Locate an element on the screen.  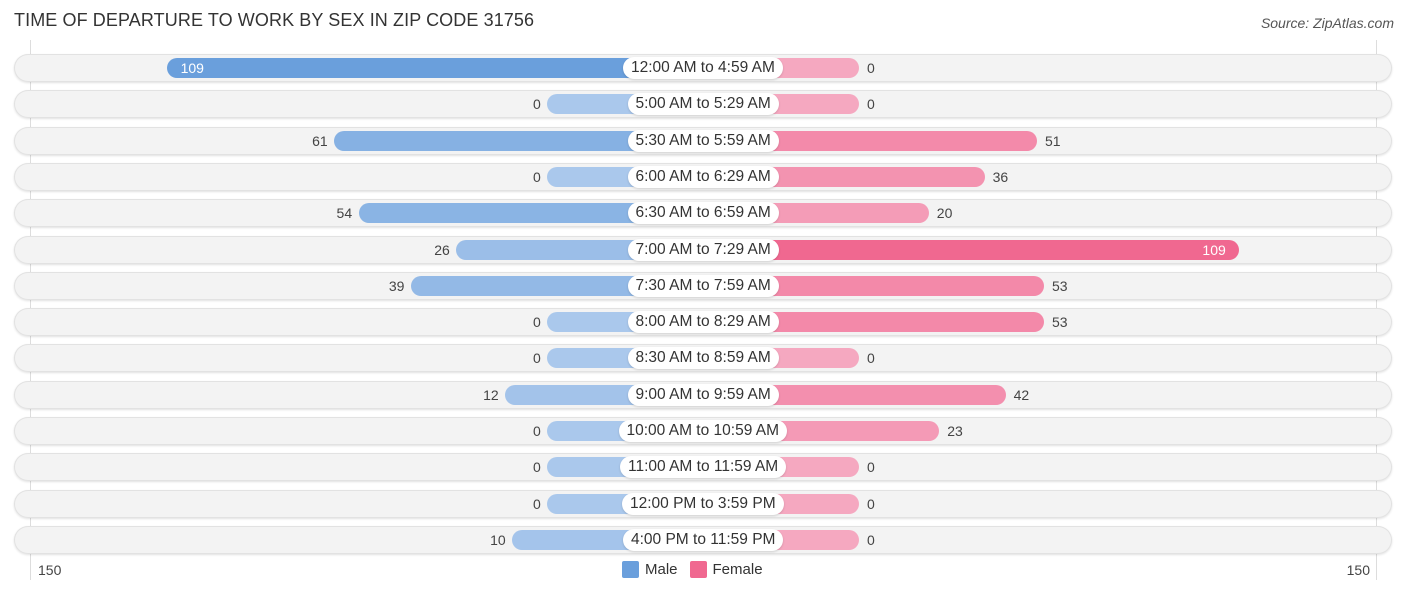
female-value-label: 51 is located at coordinates (1052, 140).